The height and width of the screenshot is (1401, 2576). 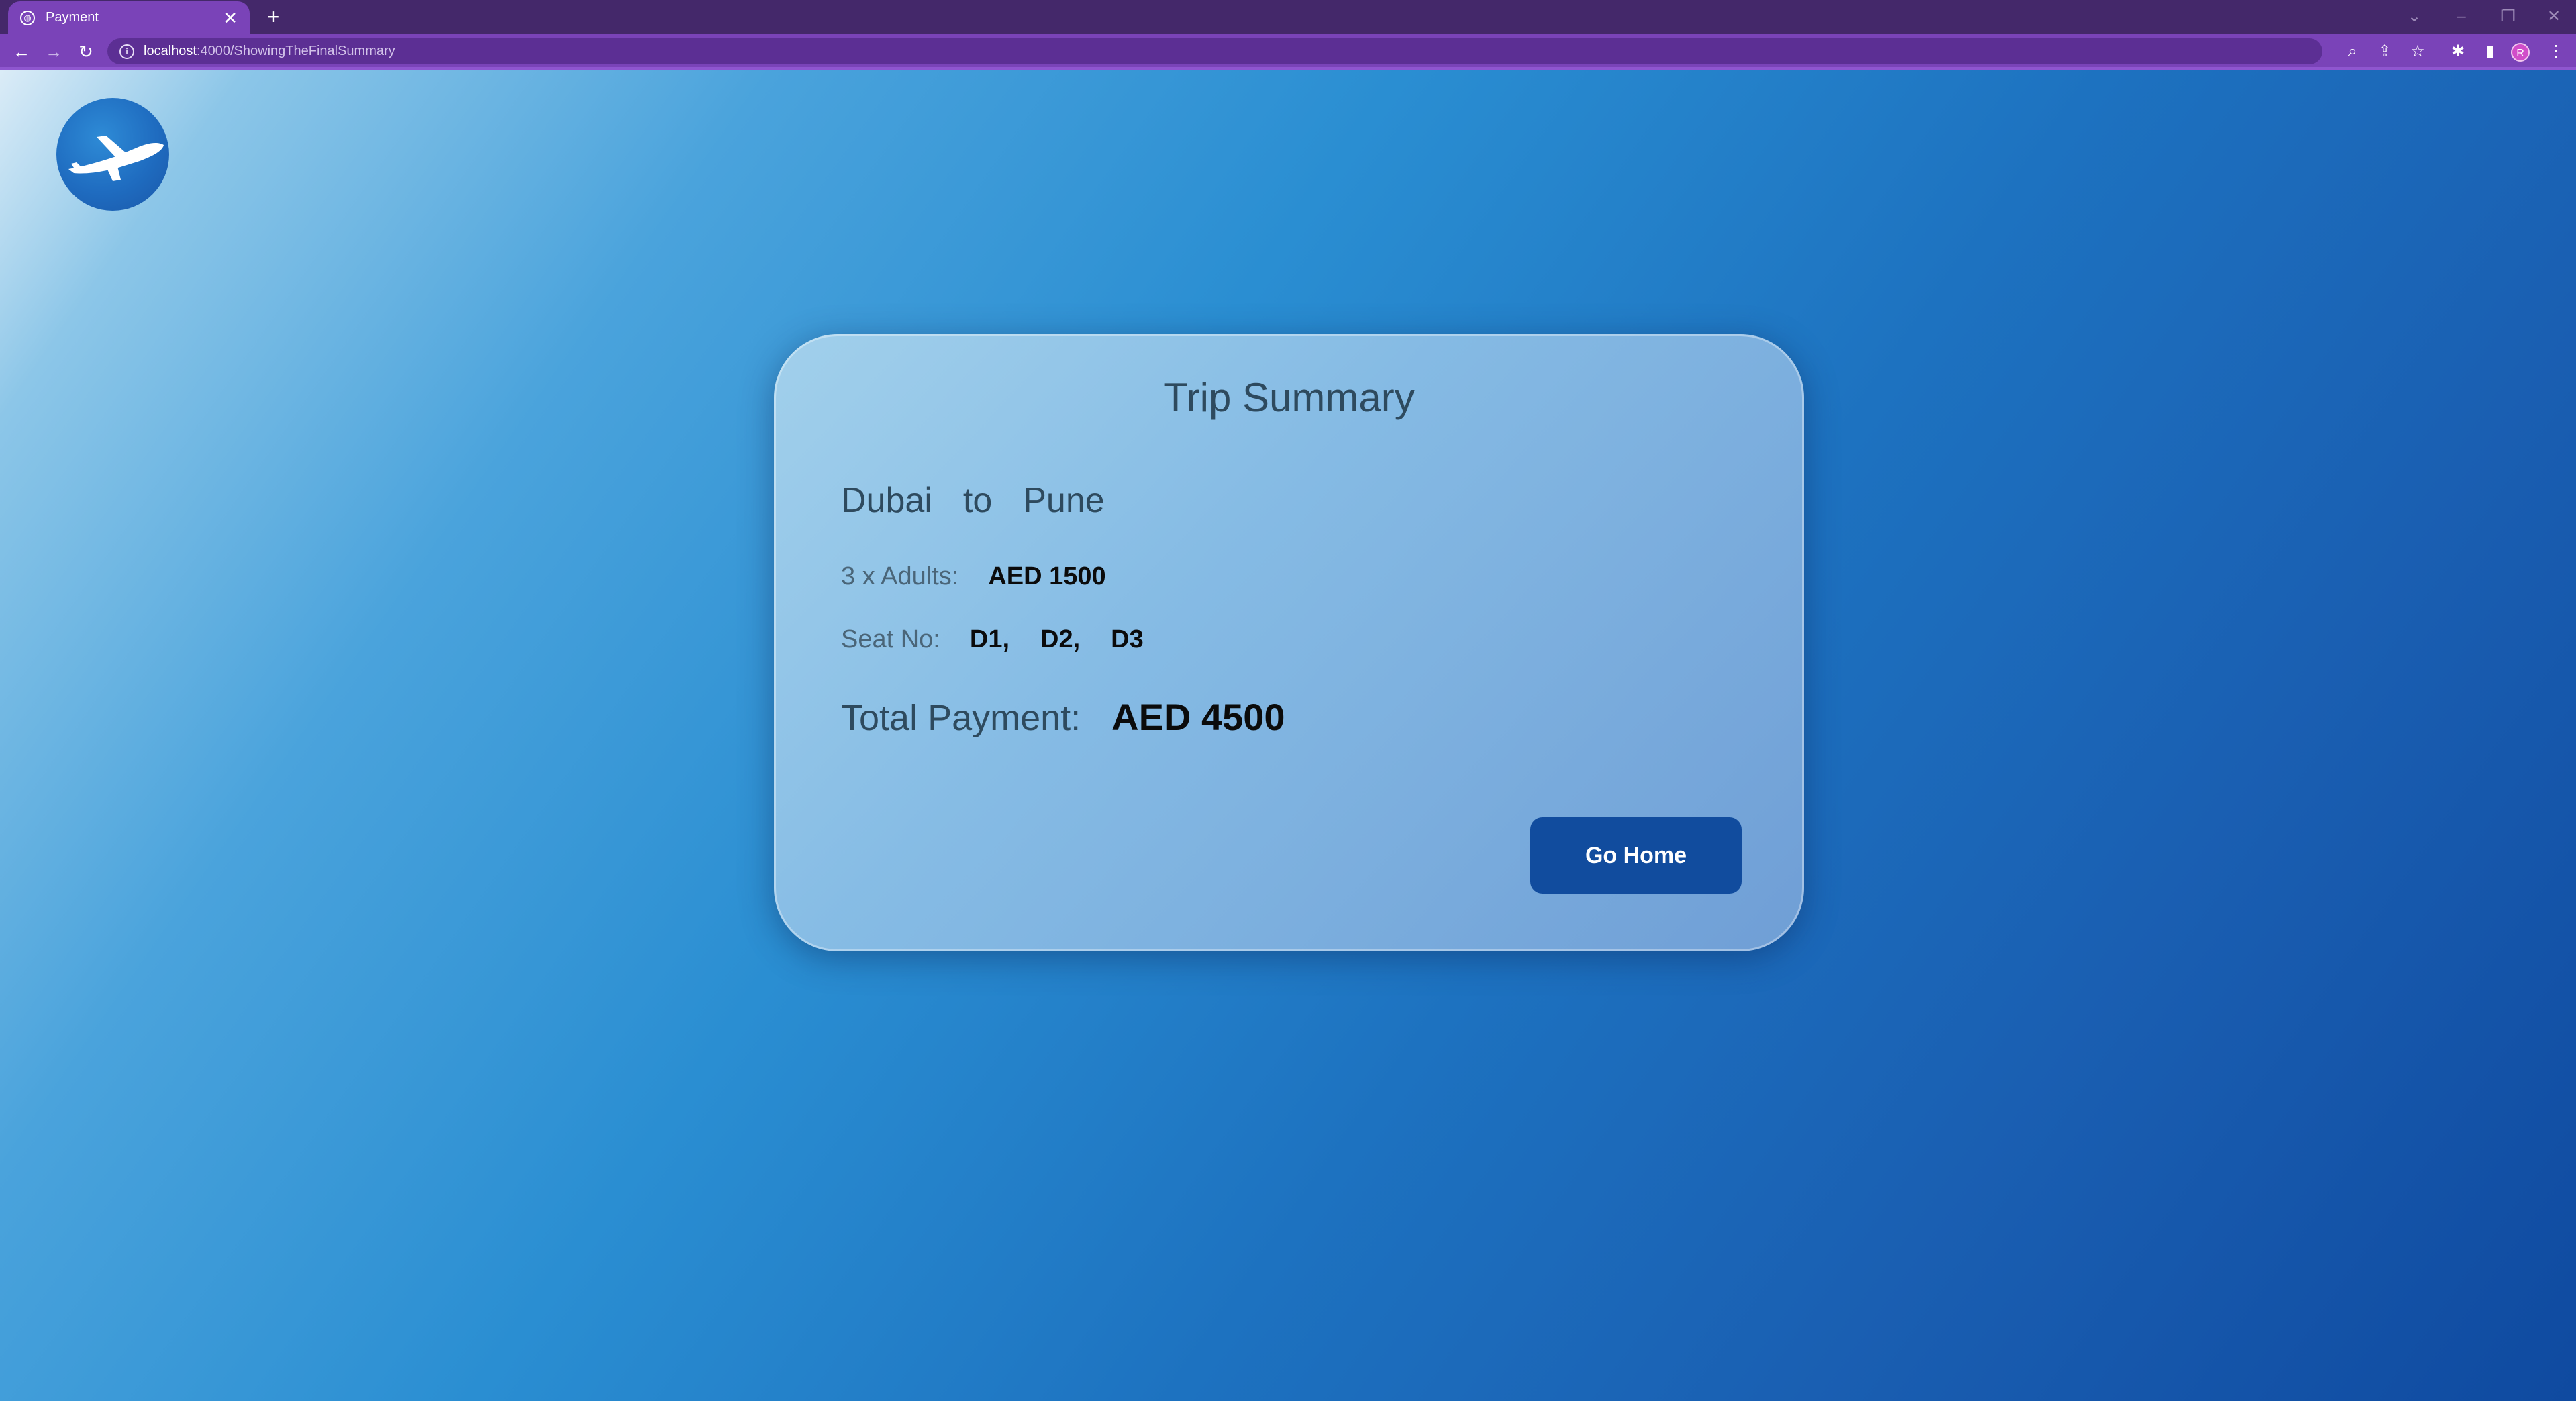 What do you see at coordinates (1047, 576) in the screenshot?
I see `adults-price: AED 1500` at bounding box center [1047, 576].